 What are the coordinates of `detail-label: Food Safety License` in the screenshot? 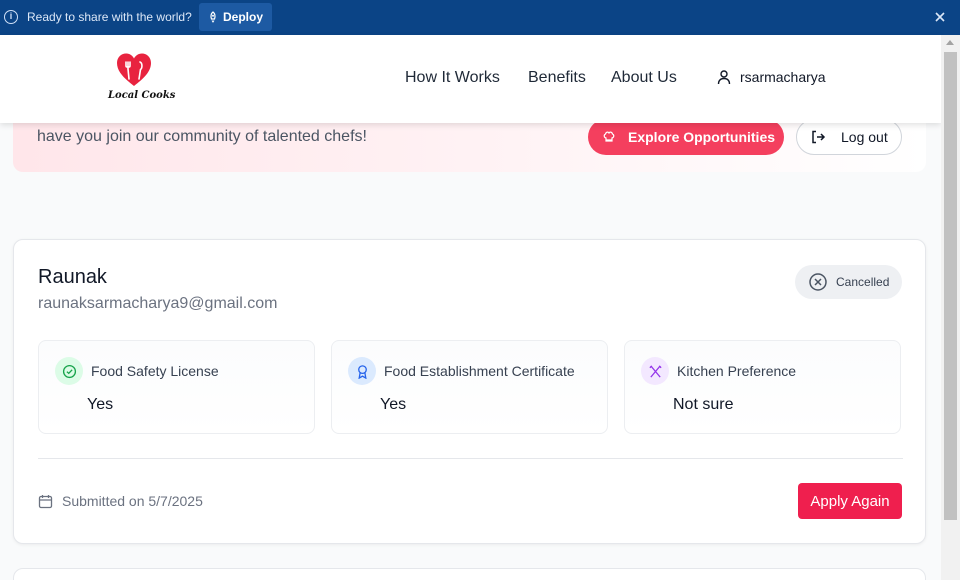 It's located at (155, 371).